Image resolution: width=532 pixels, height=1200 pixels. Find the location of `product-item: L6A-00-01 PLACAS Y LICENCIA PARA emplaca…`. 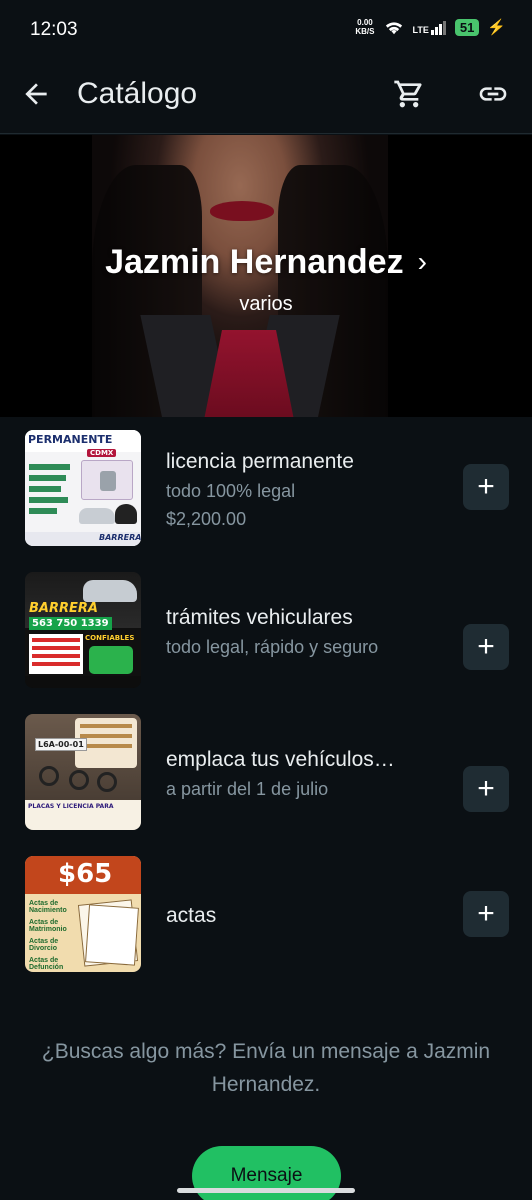

product-item: L6A-00-01 PLACAS Y LICENCIA PARA emplaca… is located at coordinates (266, 771).